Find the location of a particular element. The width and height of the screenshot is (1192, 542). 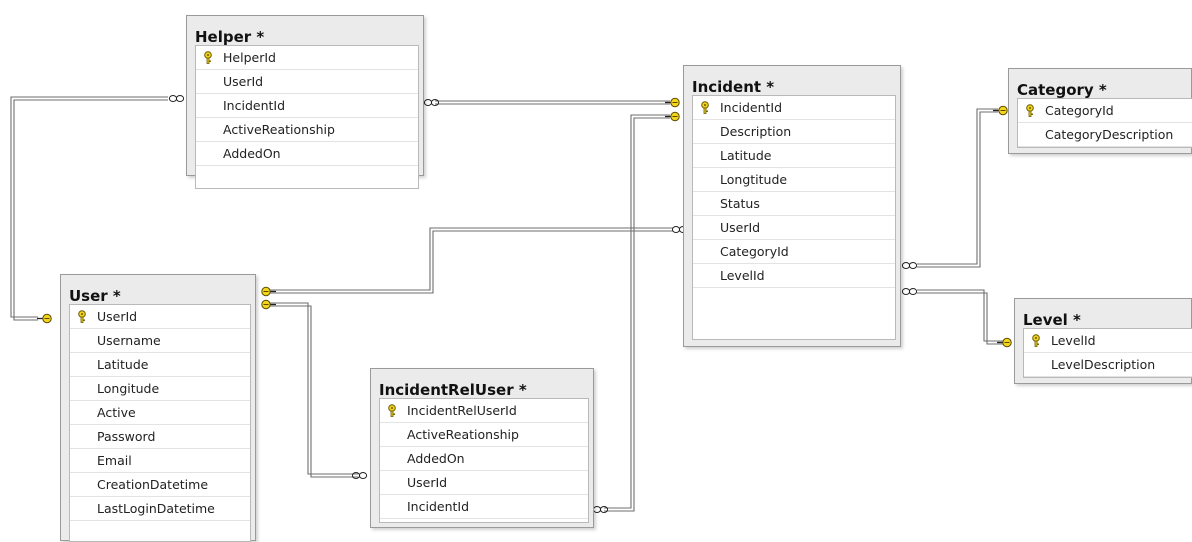

column-row: Email is located at coordinates (160, 461).